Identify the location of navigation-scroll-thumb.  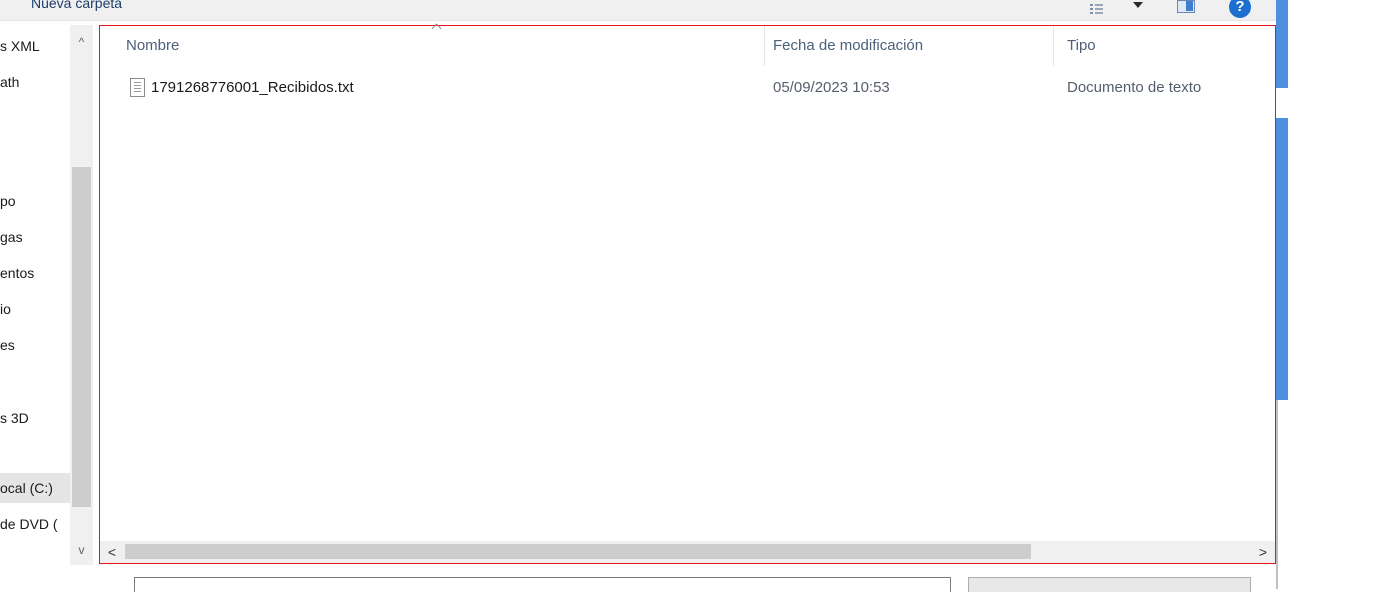
(81, 337).